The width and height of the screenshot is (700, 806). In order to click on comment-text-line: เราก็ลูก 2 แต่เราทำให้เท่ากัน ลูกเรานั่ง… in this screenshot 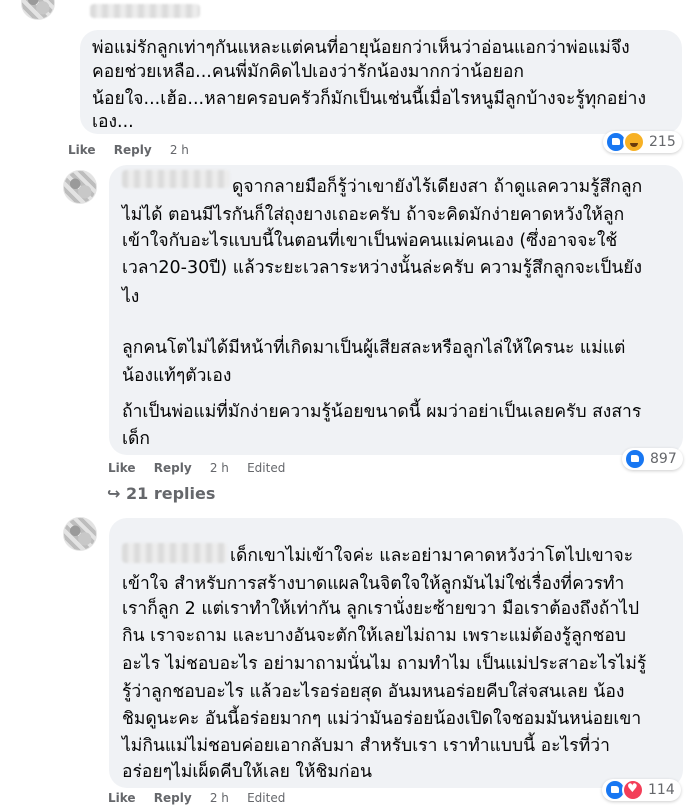, I will do `click(381, 609)`.